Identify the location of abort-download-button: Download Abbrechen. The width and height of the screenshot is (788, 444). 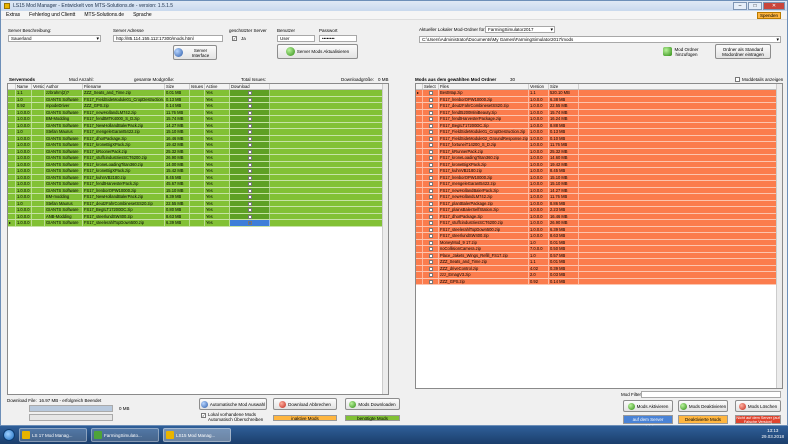
(305, 404).